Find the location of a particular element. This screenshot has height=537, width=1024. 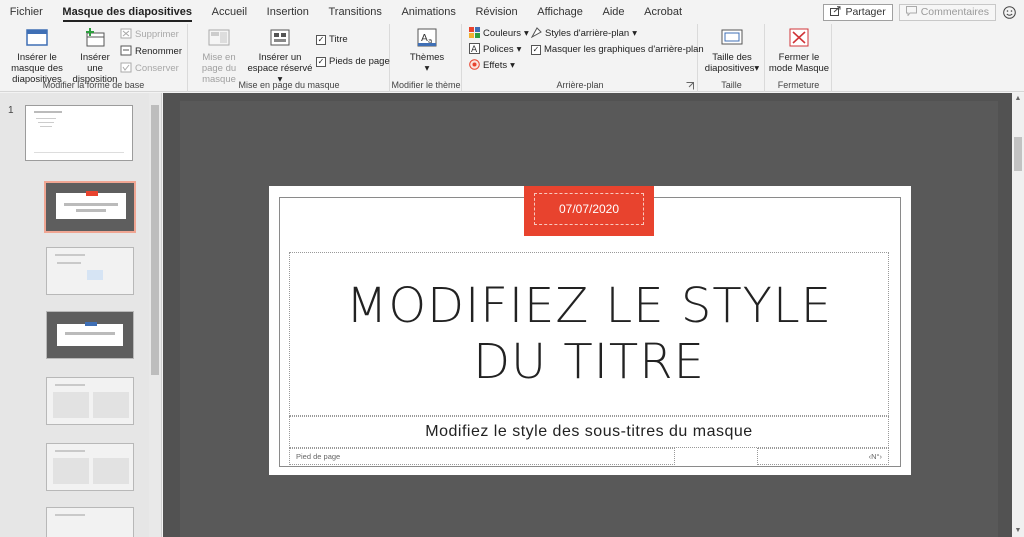

preserve-button: Conserver is located at coordinates (149, 68).